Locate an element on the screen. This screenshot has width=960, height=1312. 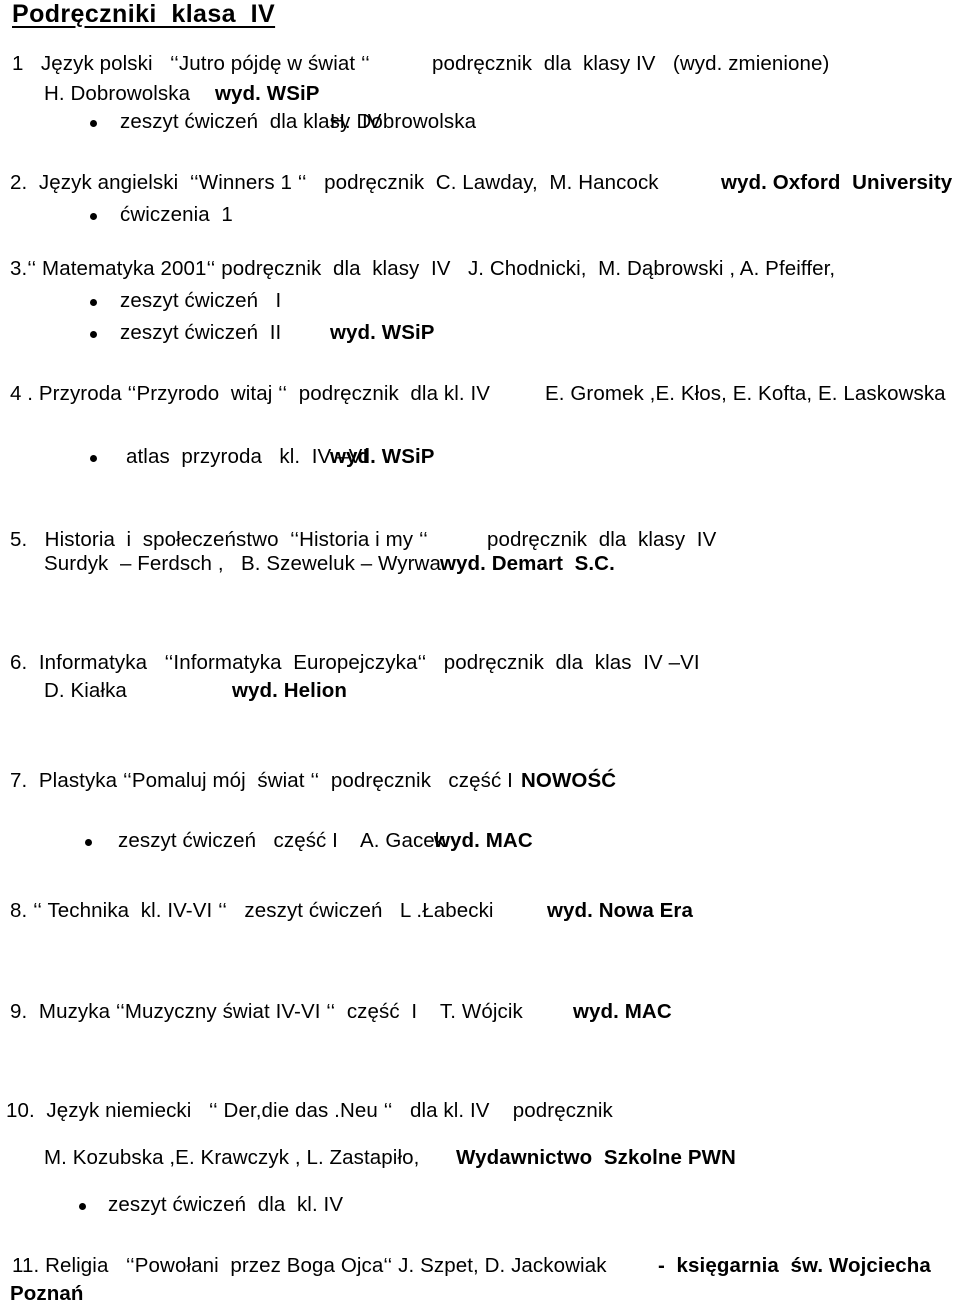
page-title: Podręczniki klasa IV is located at coordinates (144, 14).